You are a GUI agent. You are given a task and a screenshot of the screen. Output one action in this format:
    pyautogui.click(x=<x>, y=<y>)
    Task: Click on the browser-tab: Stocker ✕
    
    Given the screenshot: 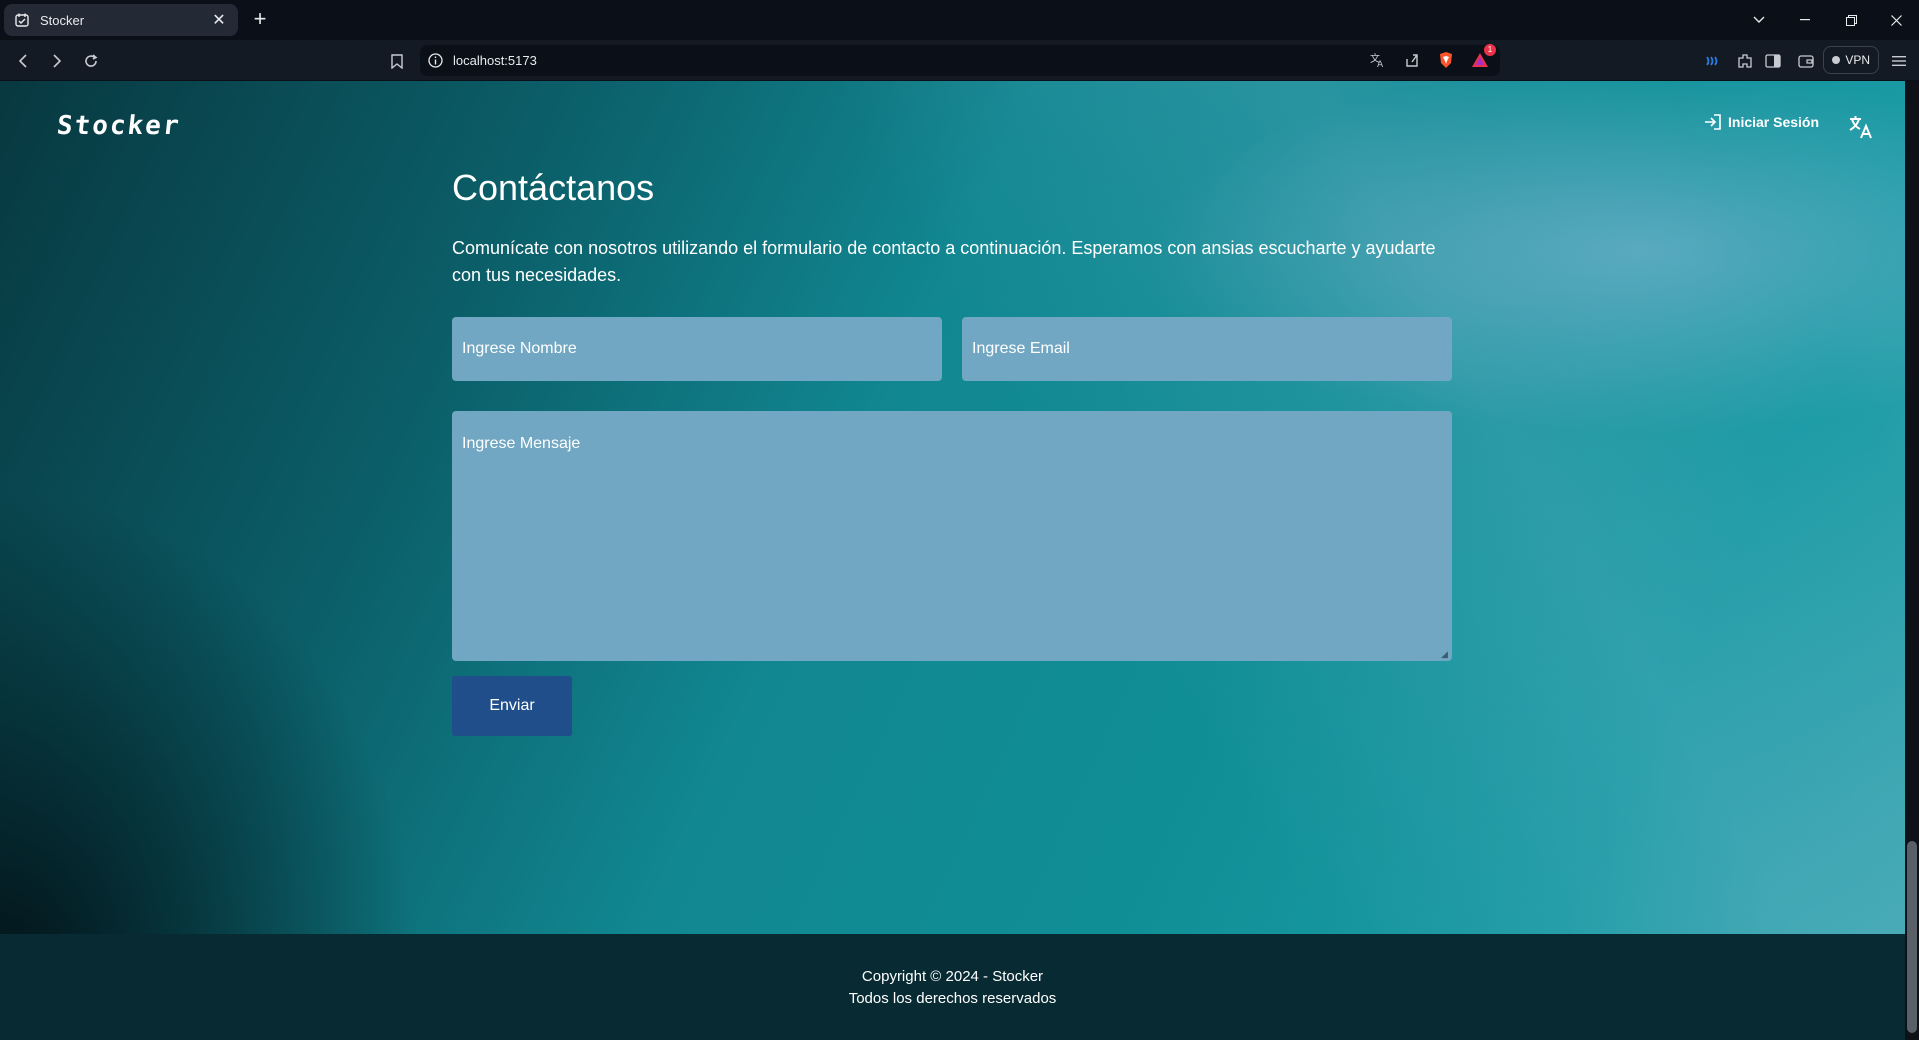 What is the action you would take?
    pyautogui.click(x=121, y=20)
    